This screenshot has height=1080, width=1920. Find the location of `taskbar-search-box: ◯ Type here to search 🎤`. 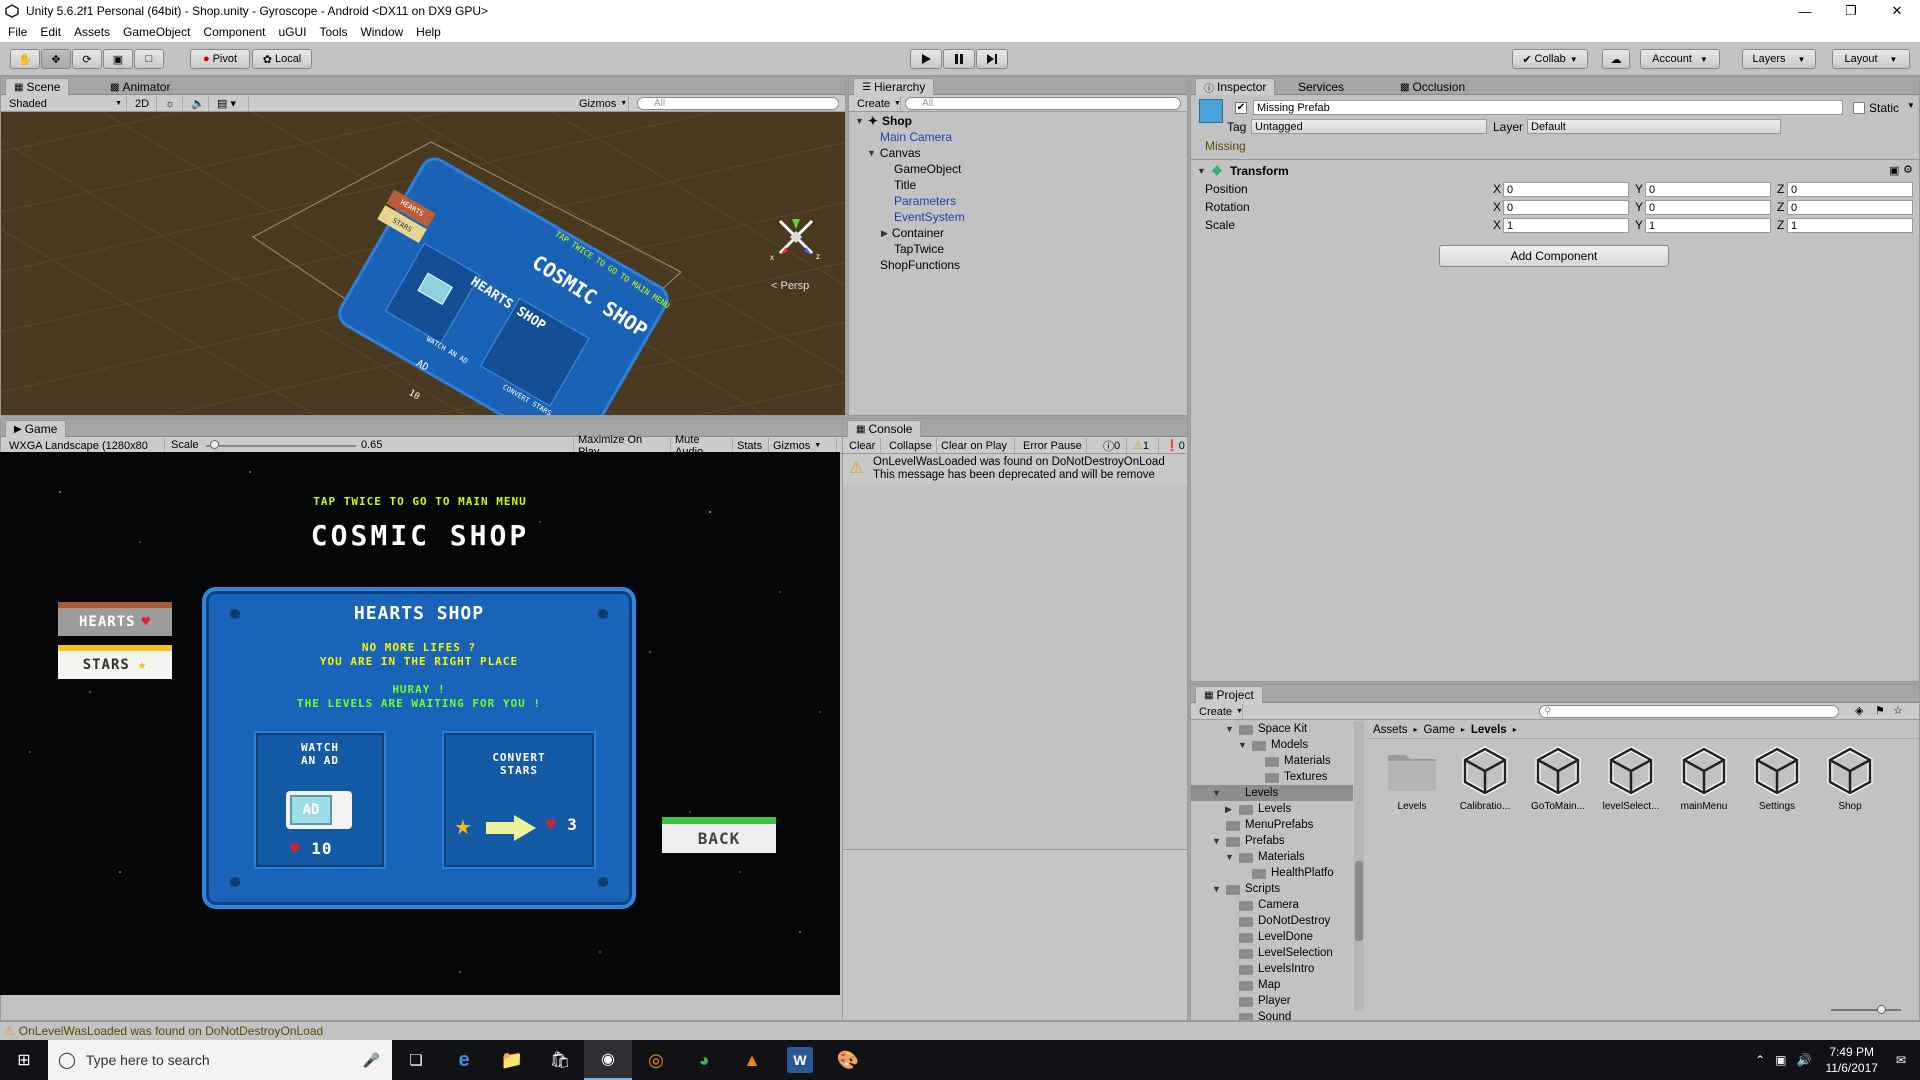

taskbar-search-box: ◯ Type here to search 🎤 is located at coordinates (220, 1060).